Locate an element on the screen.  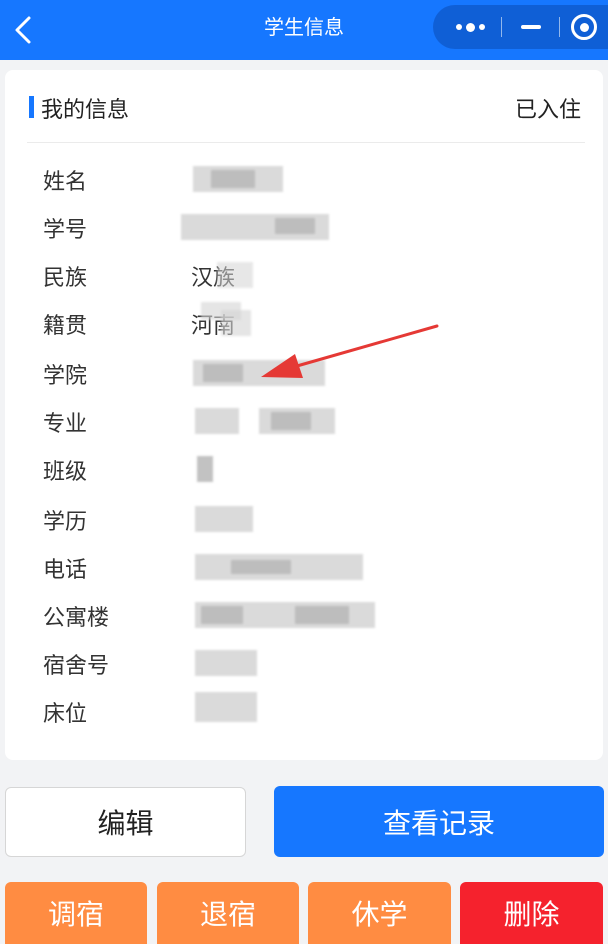
edit-button: 编辑 is located at coordinates (125, 822).